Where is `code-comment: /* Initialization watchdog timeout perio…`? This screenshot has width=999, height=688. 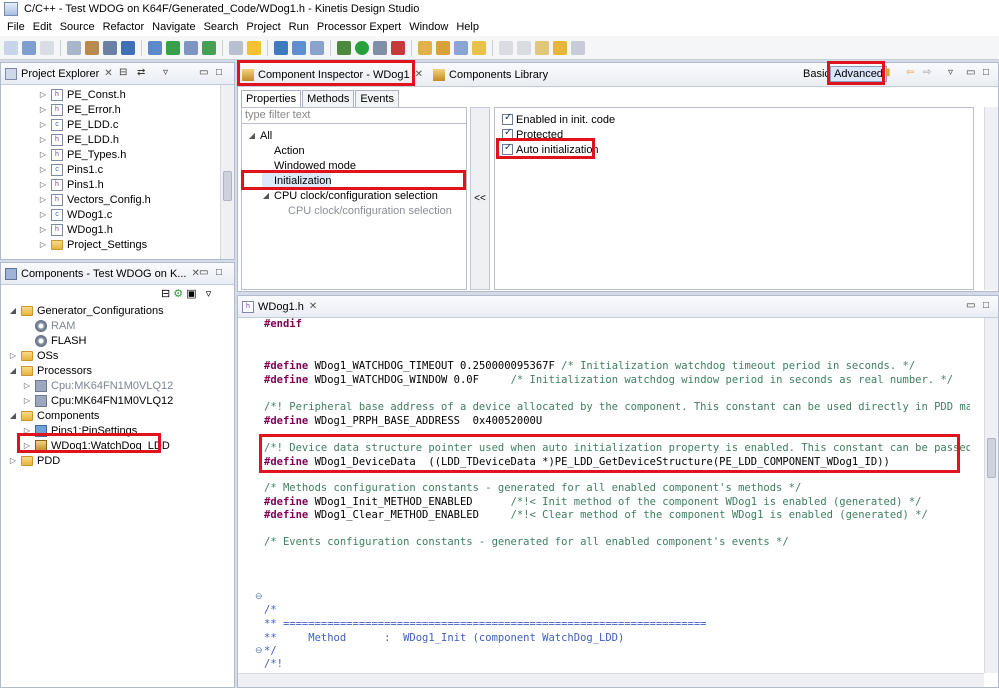
code-comment: /* Initialization watchdog timeout perio… is located at coordinates (738, 366).